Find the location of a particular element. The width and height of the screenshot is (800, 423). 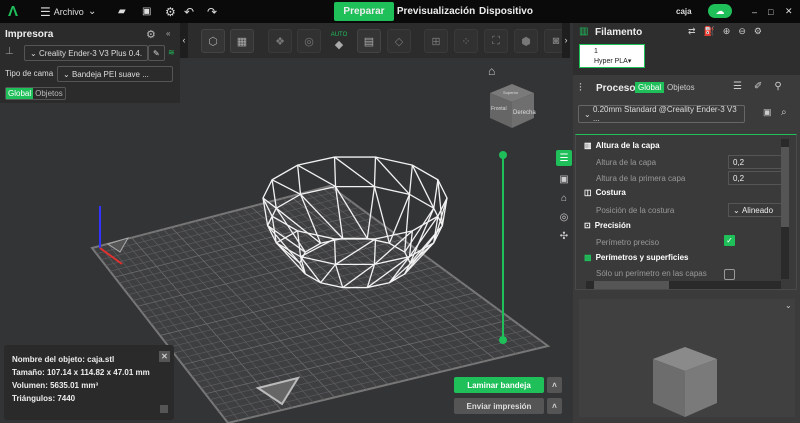

send-options-chevron-icon: ˄ is located at coordinates (554, 406).